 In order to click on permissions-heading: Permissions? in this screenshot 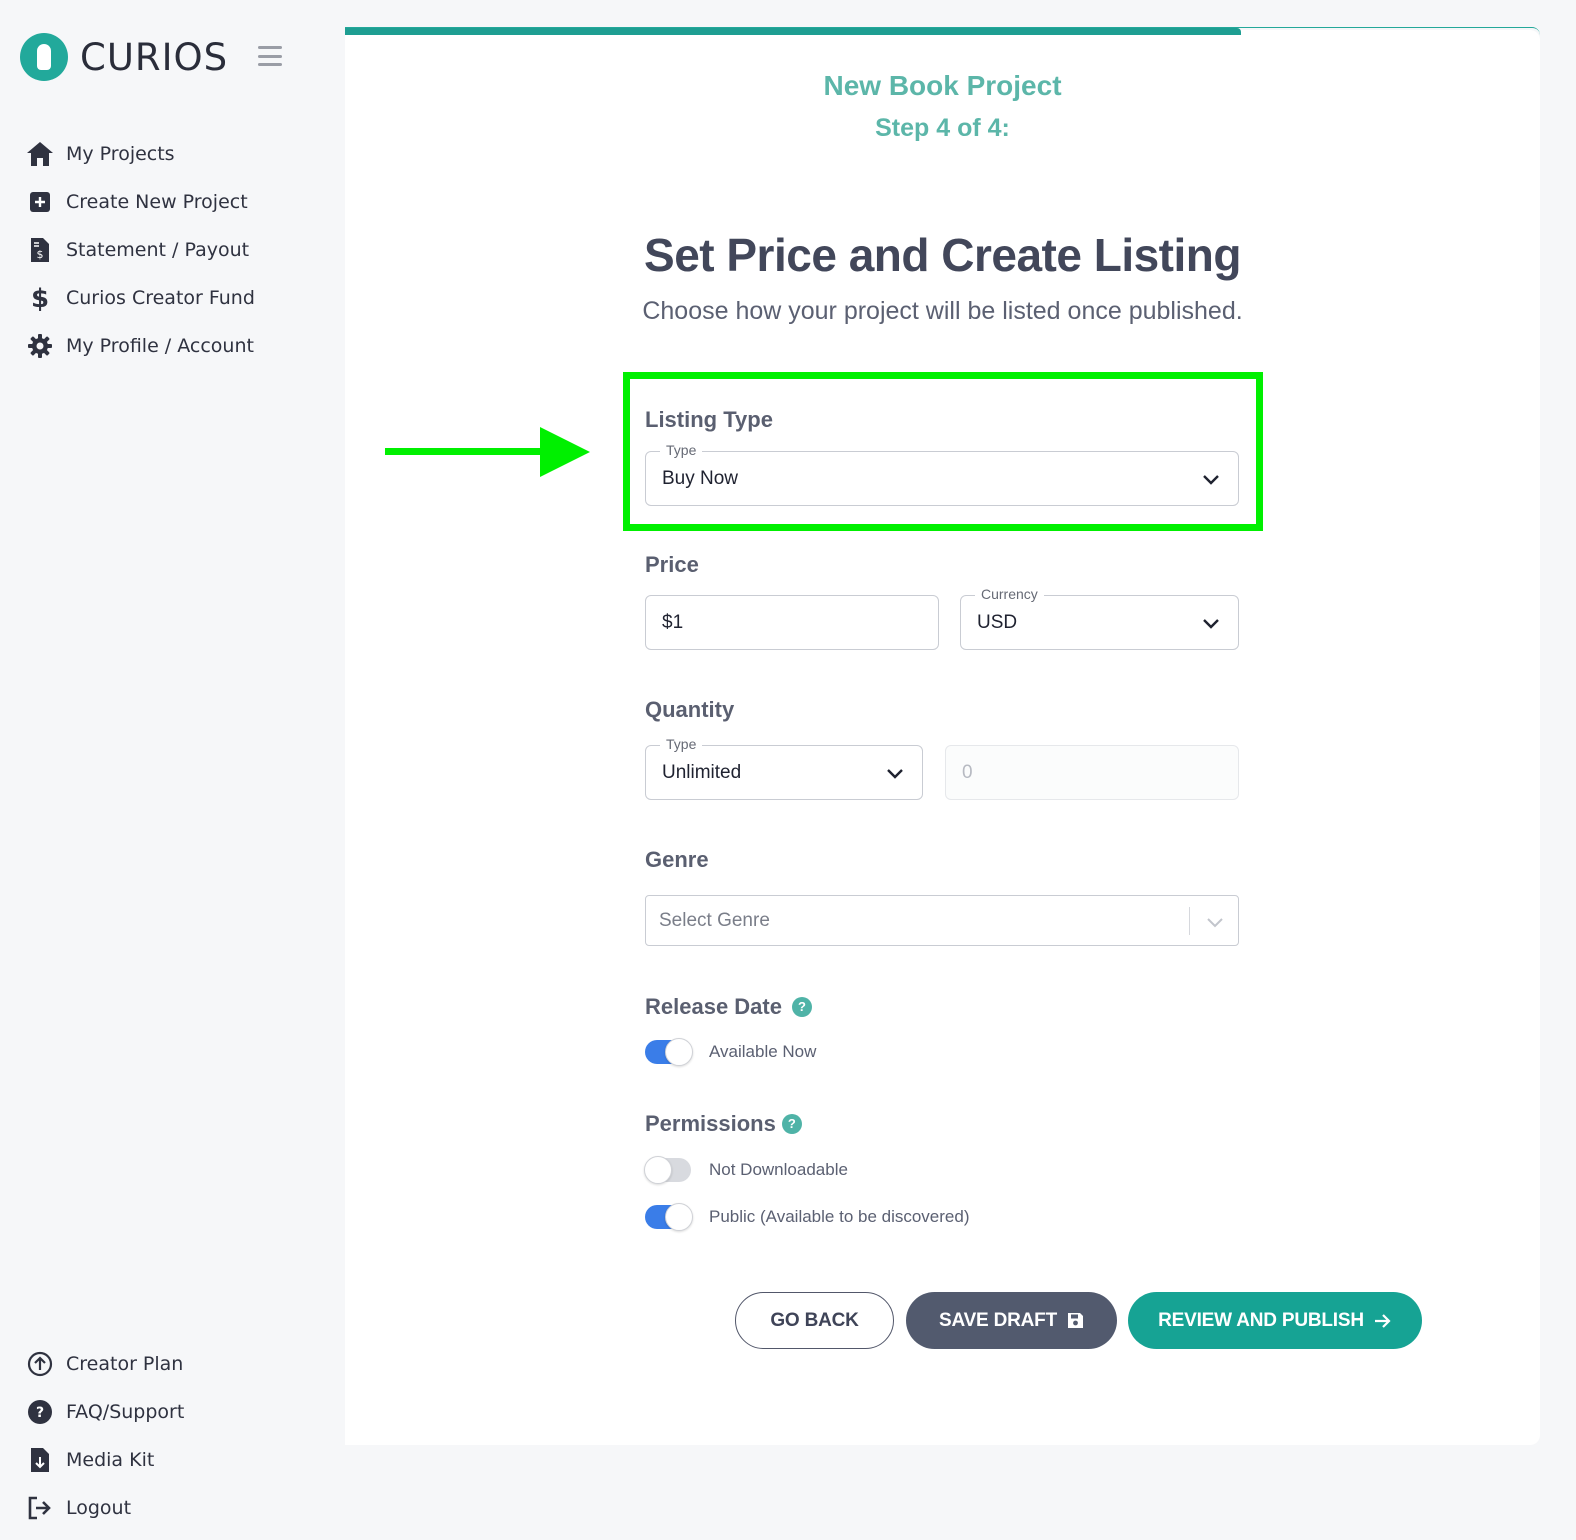, I will do `click(723, 1124)`.